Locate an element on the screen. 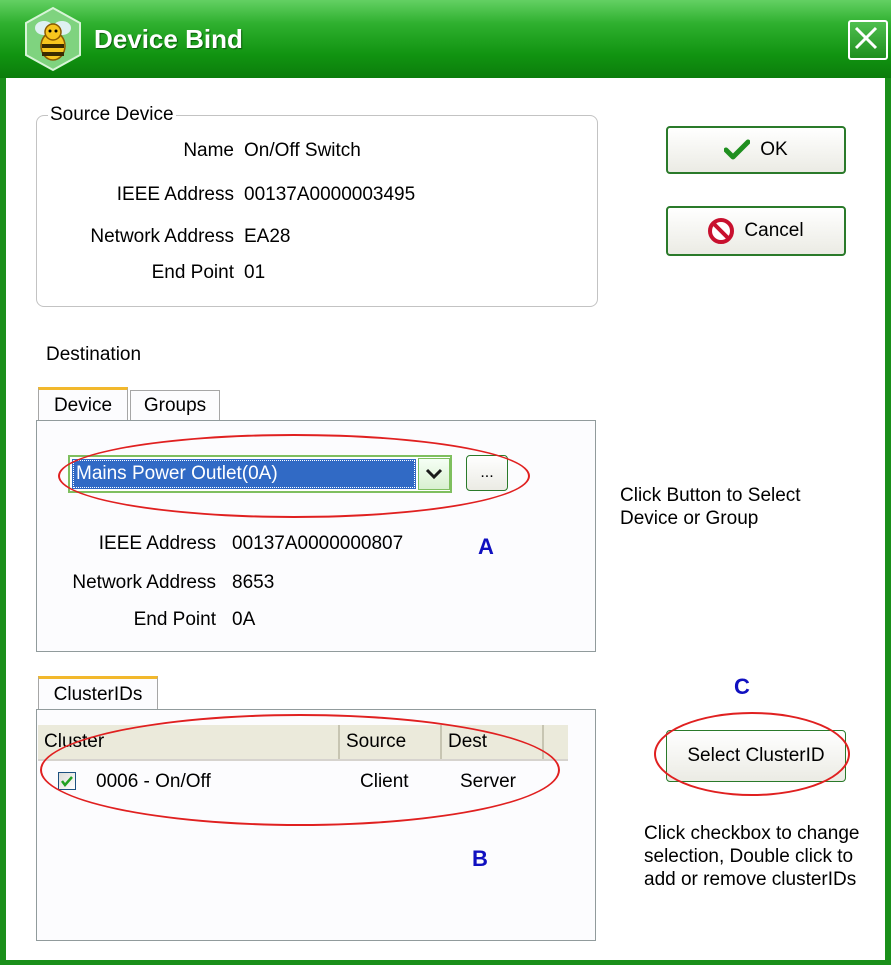 This screenshot has height=965, width=891. window-frame-left is located at coordinates (3, 521).